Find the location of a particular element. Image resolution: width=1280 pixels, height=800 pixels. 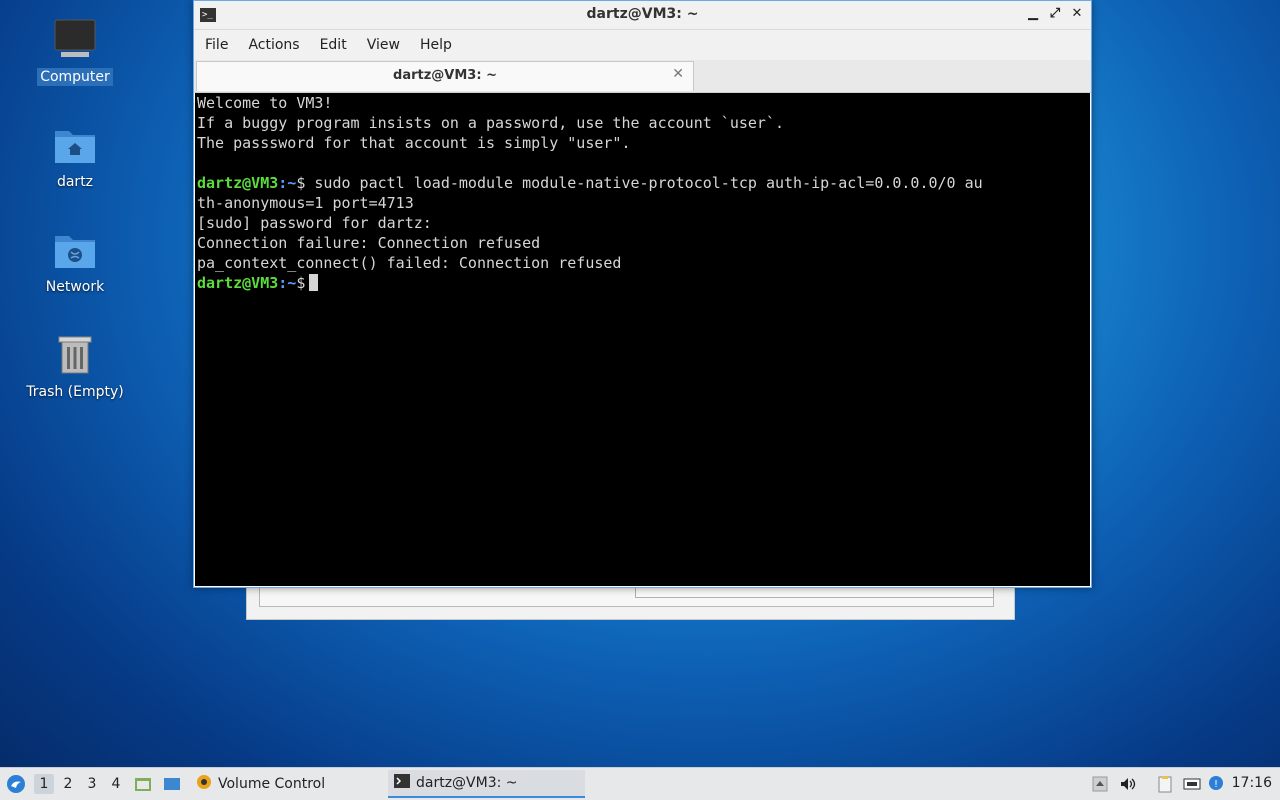

desktop-icon-computer: Computer is located at coordinates (75, 51).